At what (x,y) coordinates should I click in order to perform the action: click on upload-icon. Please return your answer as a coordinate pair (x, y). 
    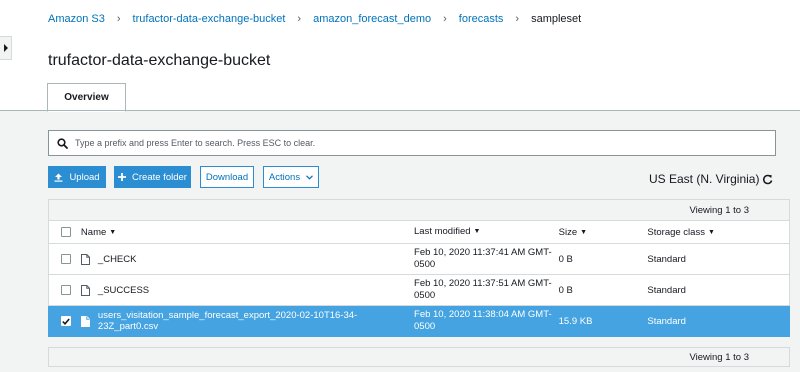
    Looking at the image, I should click on (58, 177).